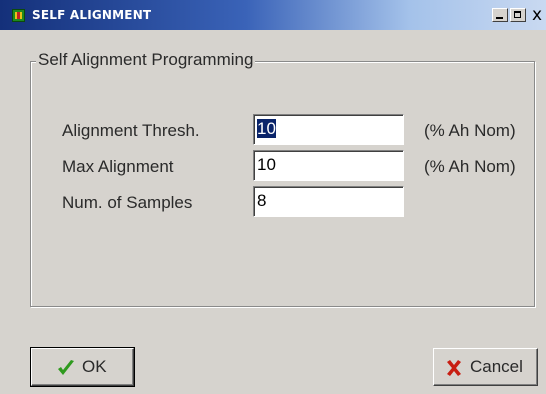 This screenshot has width=546, height=394. I want to click on ok-button-label: OK, so click(94, 366).